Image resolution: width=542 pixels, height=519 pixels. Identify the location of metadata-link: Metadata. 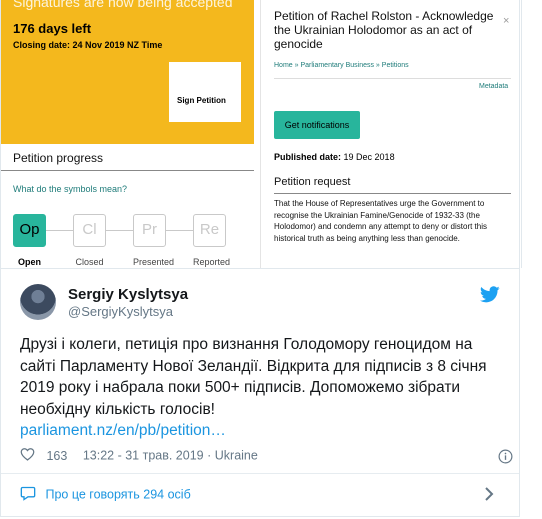
(493, 86).